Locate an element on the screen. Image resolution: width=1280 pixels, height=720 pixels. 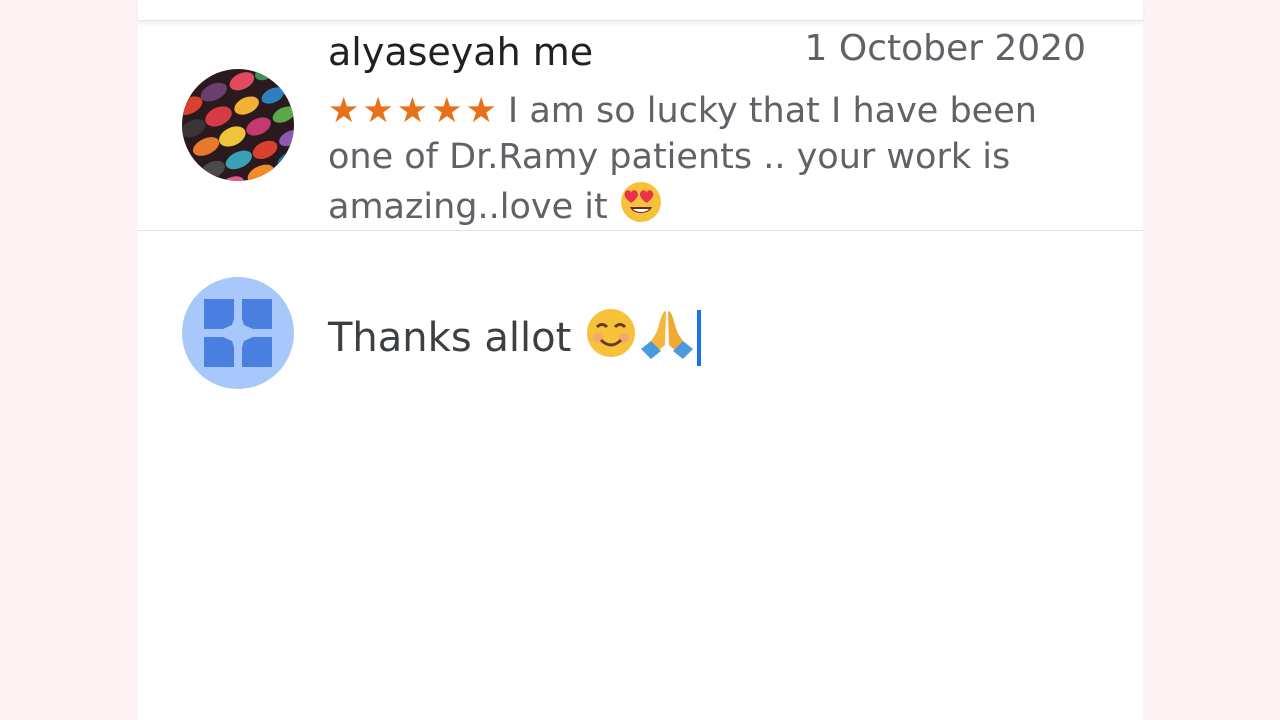
smiling-face-emoji is located at coordinates (611, 338).